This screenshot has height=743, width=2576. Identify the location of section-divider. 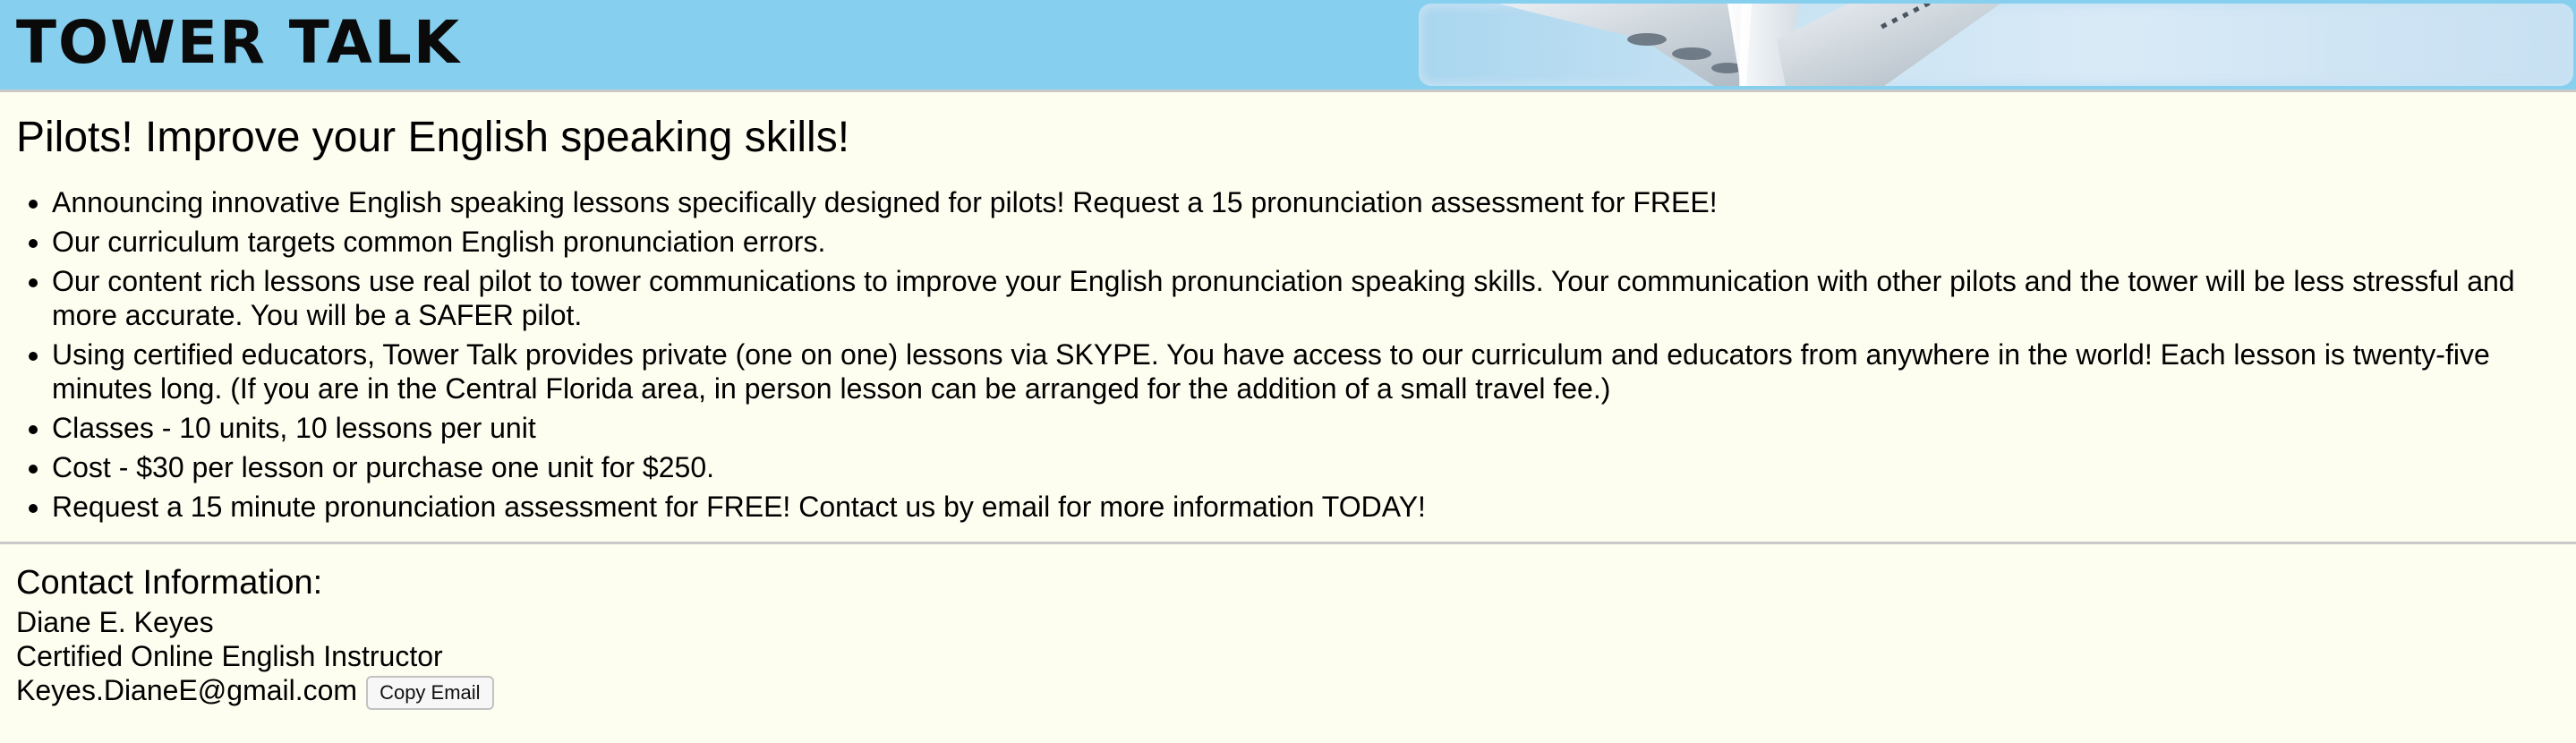
(1288, 543).